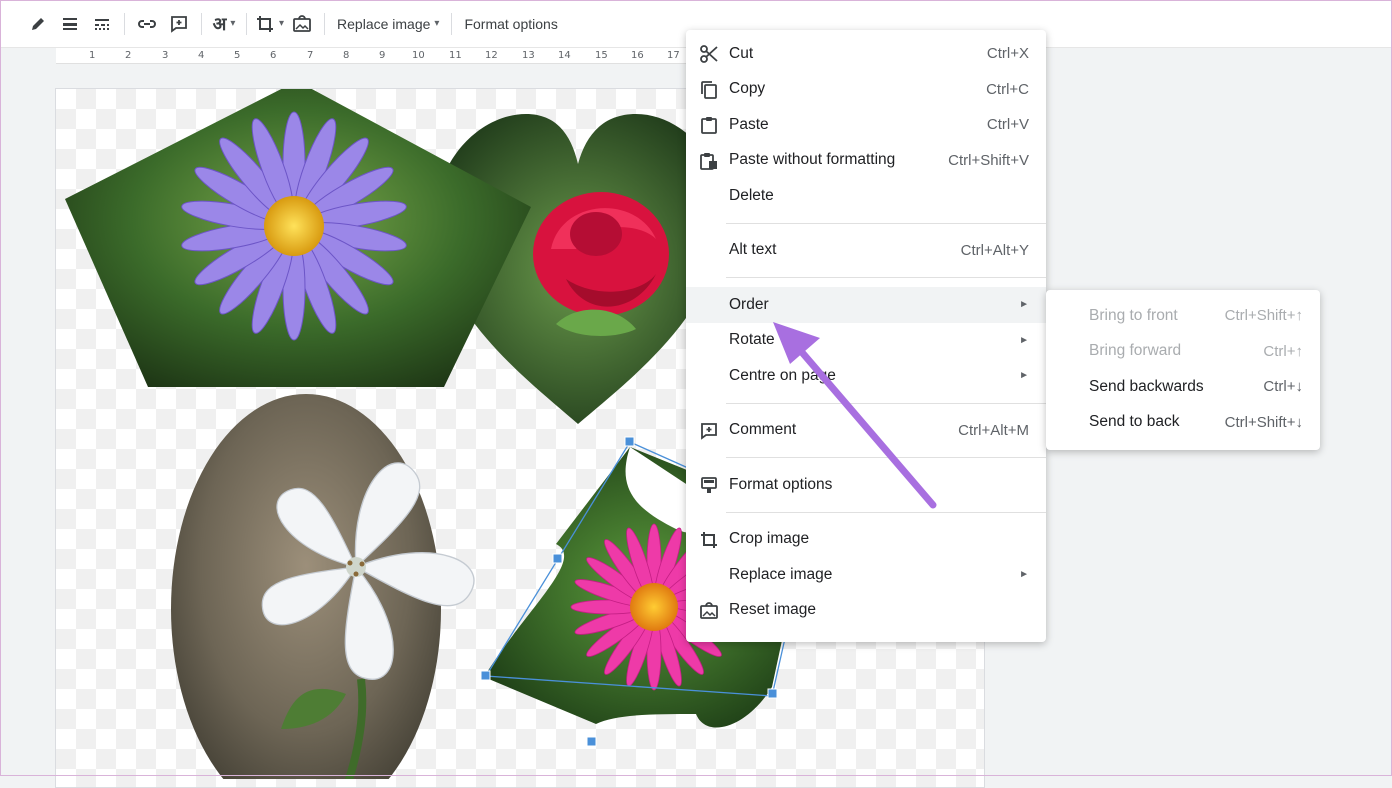 The image size is (1392, 788). I want to click on white-flower-ellipse-image, so click(326, 586).